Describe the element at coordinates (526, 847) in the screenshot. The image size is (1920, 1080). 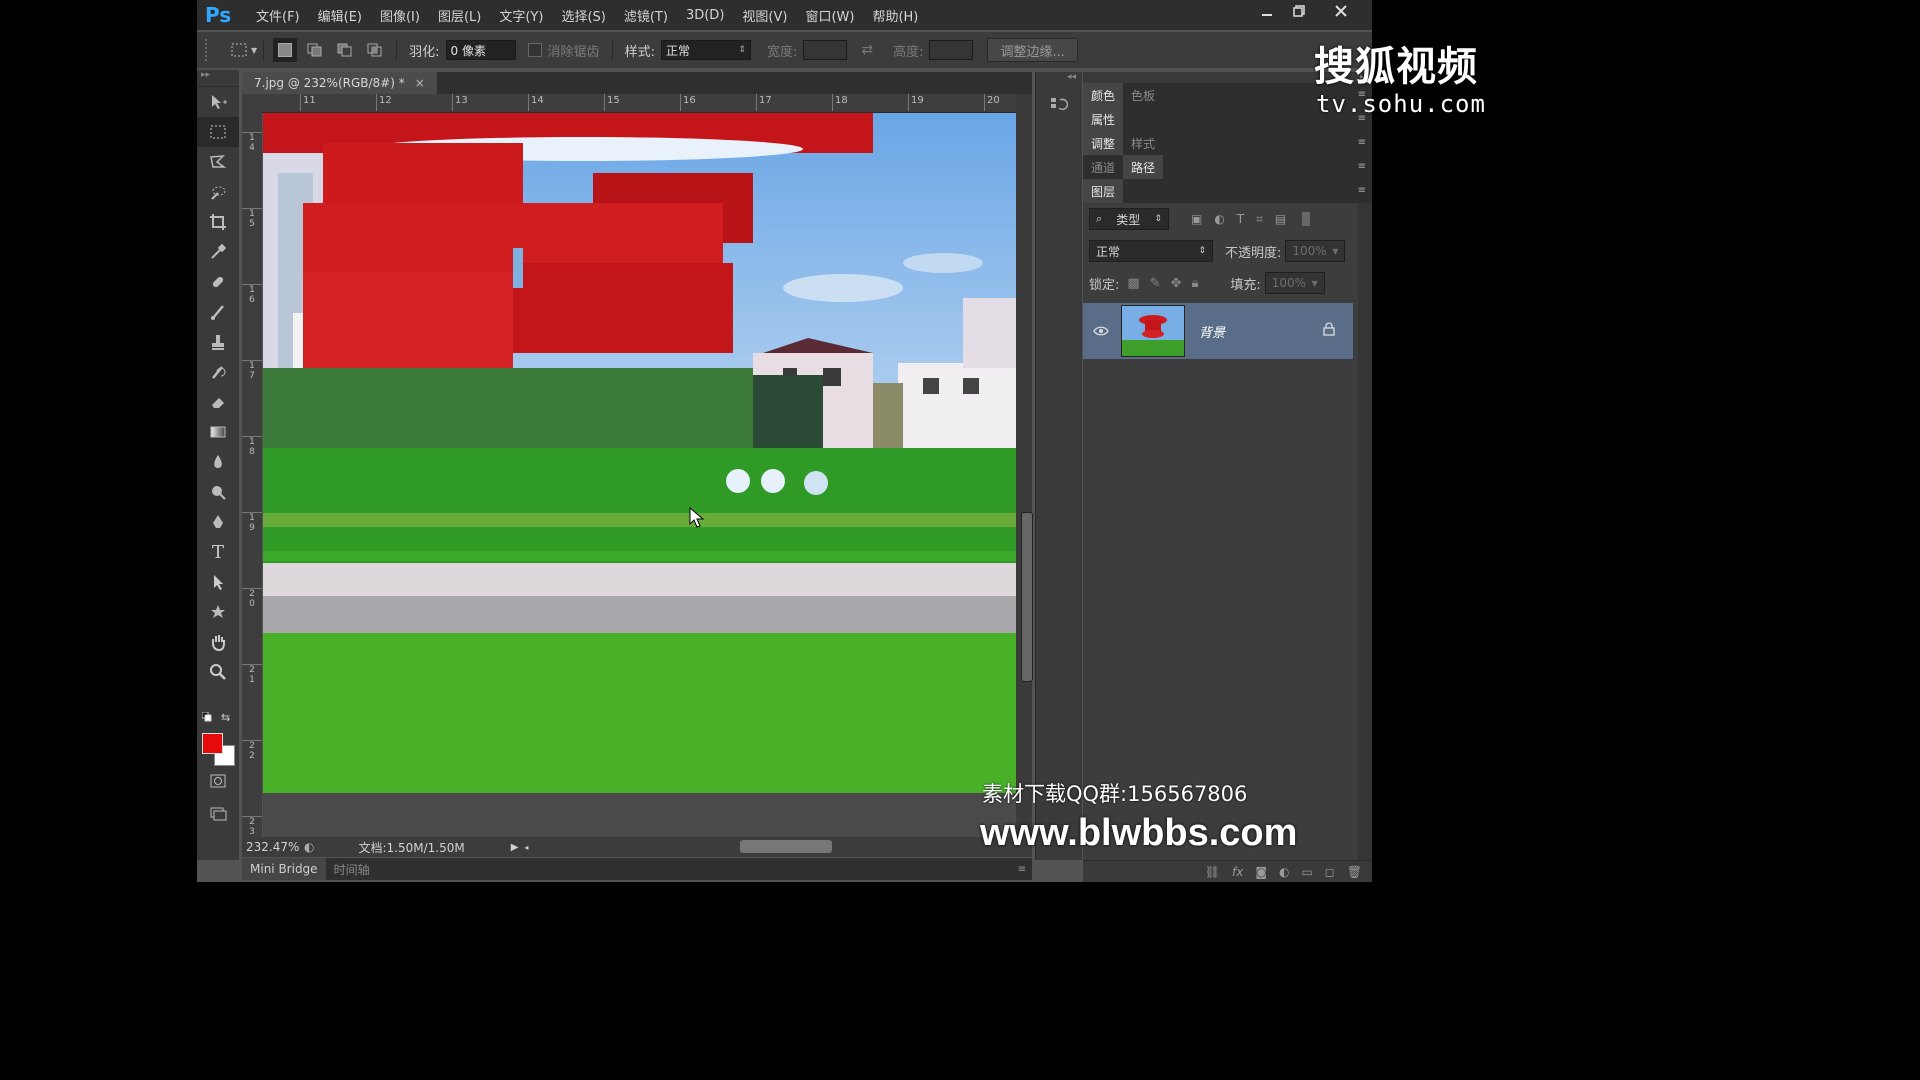
I see `scroll-left-icon: ◂` at that location.